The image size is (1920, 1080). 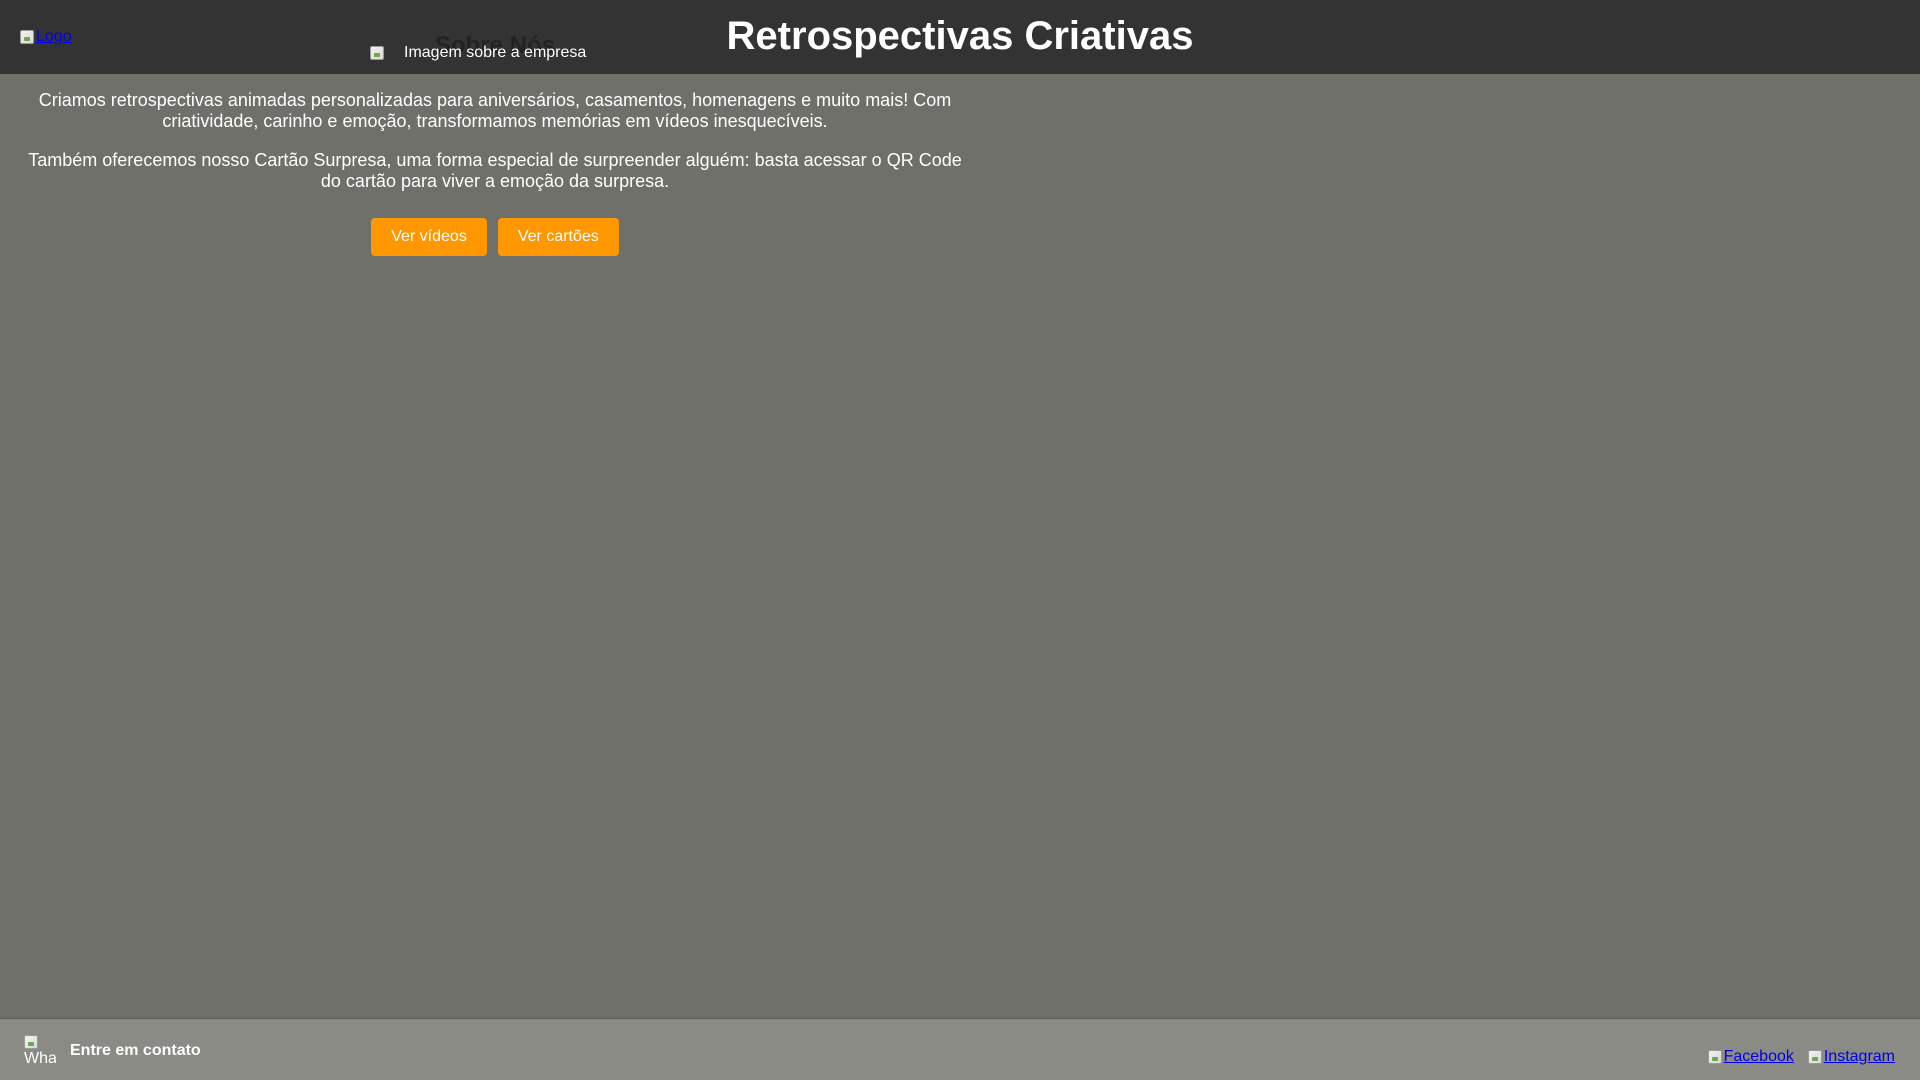 I want to click on broken-image-icon, so click(x=377, y=53).